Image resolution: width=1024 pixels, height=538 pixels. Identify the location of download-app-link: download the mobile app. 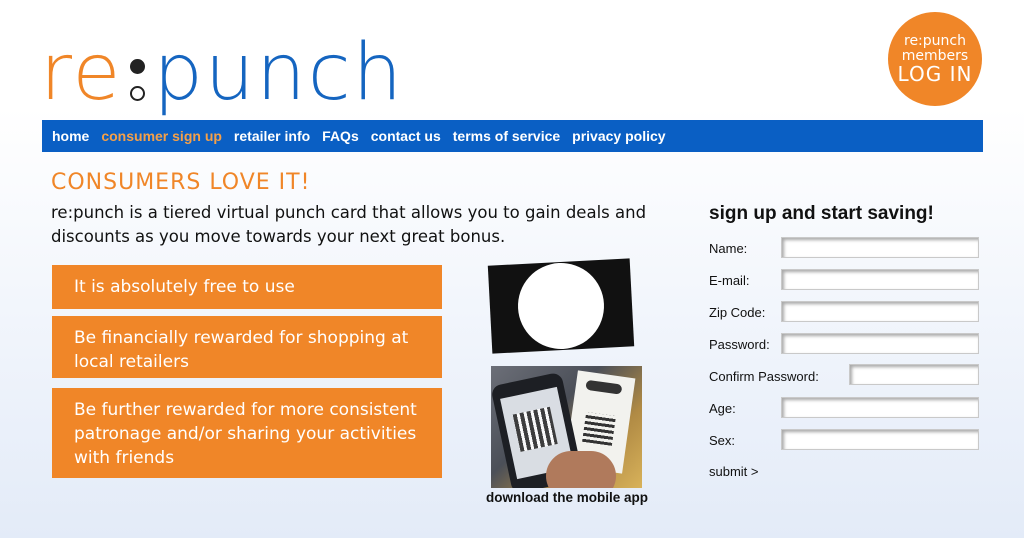
(567, 497).